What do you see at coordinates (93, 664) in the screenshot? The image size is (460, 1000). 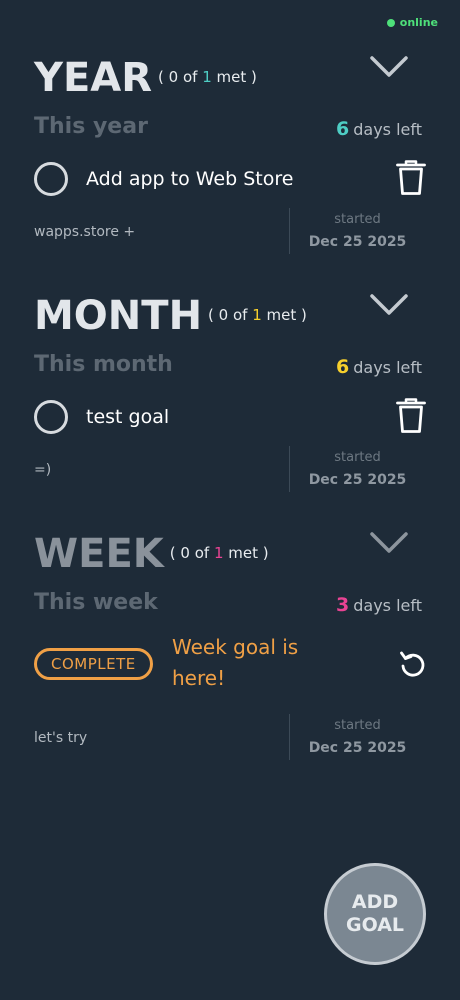 I see `complete-badge: COMPLETE` at bounding box center [93, 664].